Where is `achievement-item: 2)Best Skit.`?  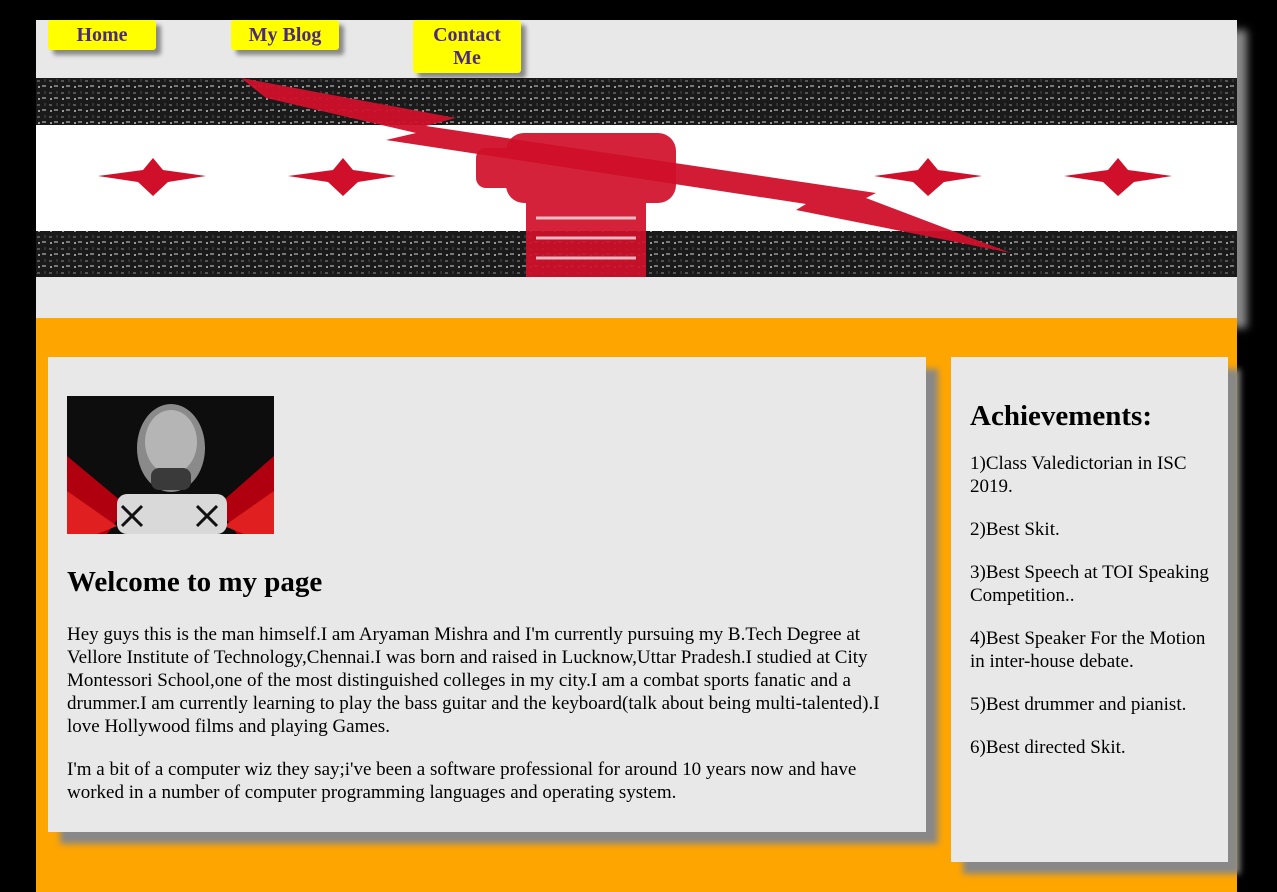 achievement-item: 2)Best Skit. is located at coordinates (1015, 529).